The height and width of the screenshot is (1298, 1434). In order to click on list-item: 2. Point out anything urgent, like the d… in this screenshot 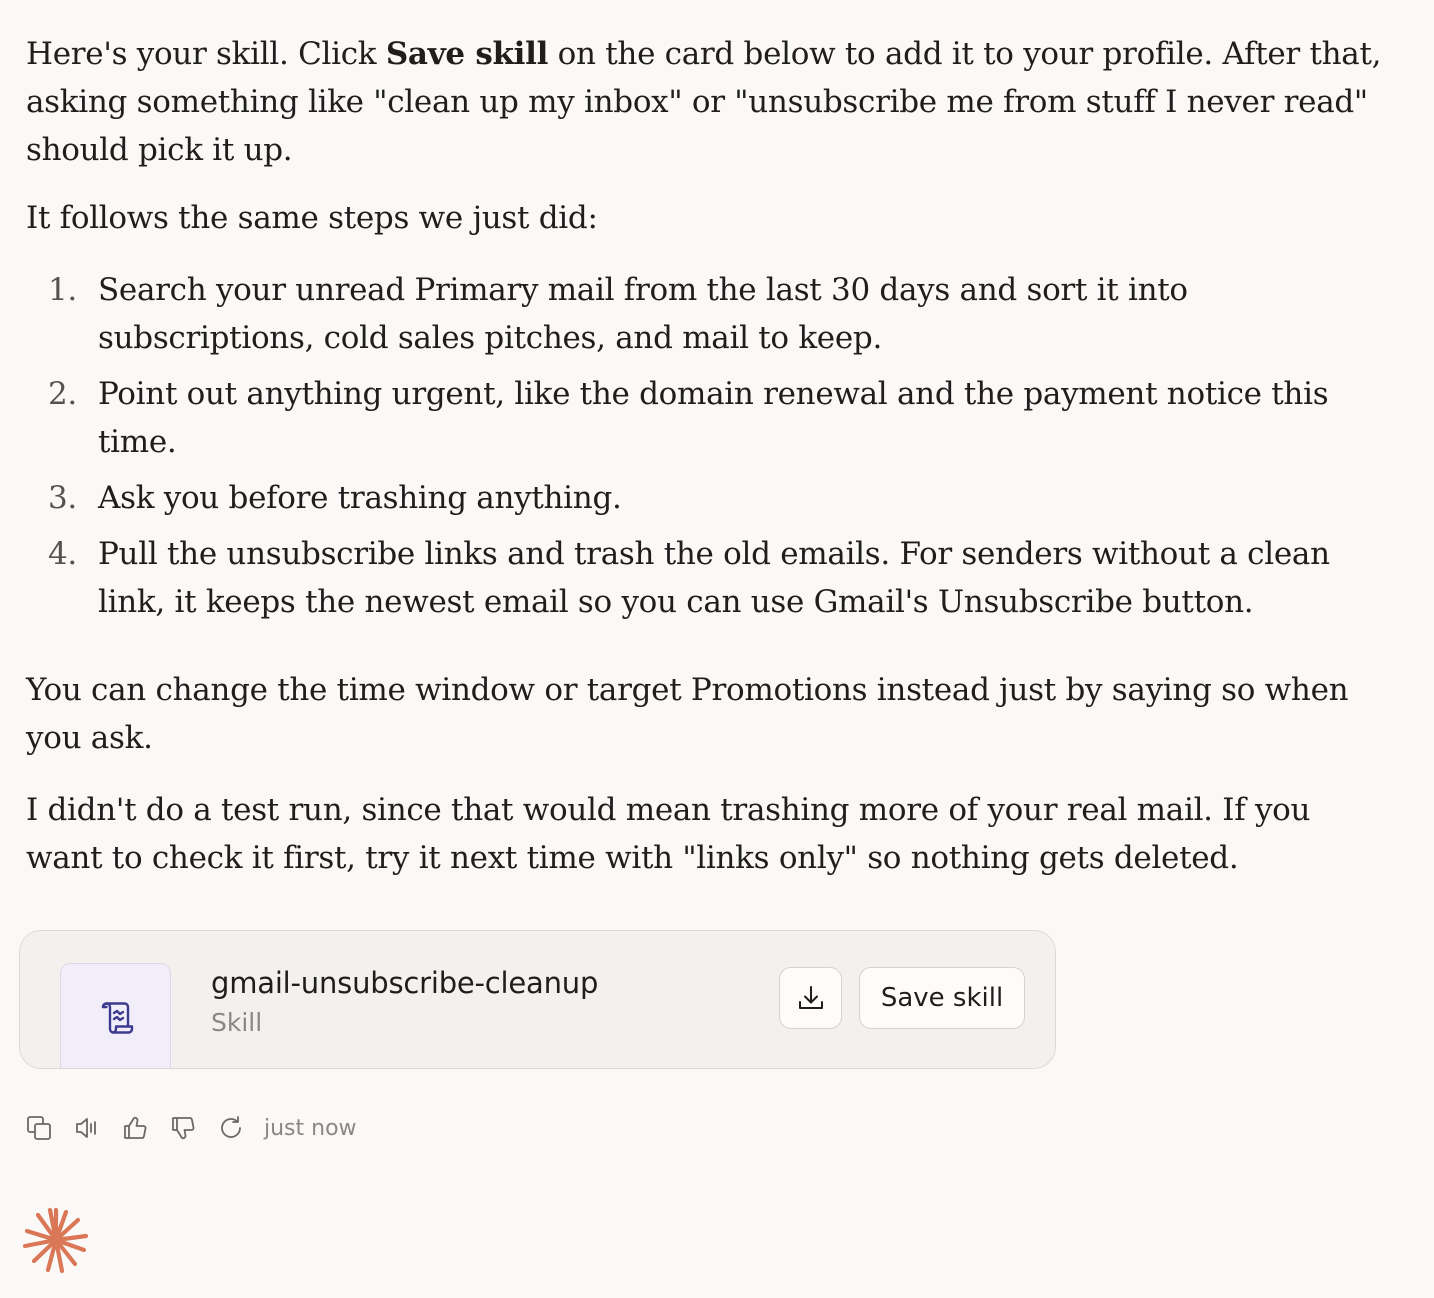, I will do `click(706, 418)`.